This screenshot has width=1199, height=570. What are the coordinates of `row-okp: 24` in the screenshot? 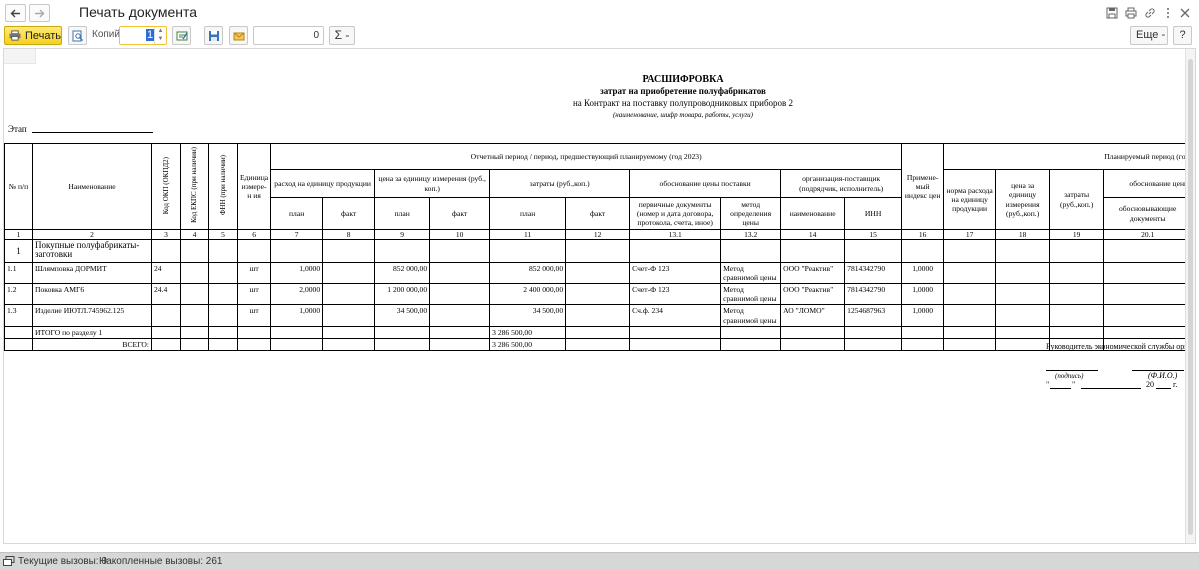 It's located at (166, 273).